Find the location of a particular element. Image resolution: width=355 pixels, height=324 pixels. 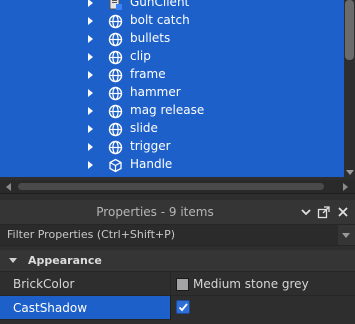

properties-title-bar: Properties - 9 items is located at coordinates (177, 212).